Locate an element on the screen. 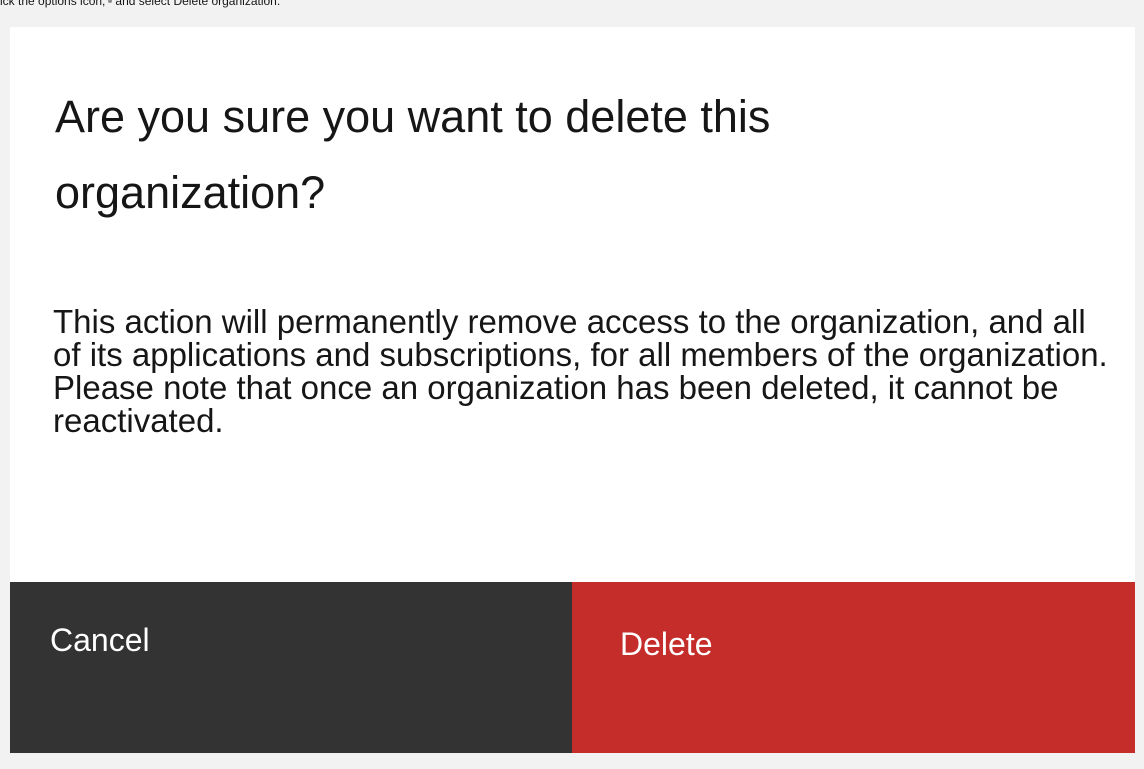 This screenshot has height=769, width=1144. cancel-button: Cancel is located at coordinates (291, 667).